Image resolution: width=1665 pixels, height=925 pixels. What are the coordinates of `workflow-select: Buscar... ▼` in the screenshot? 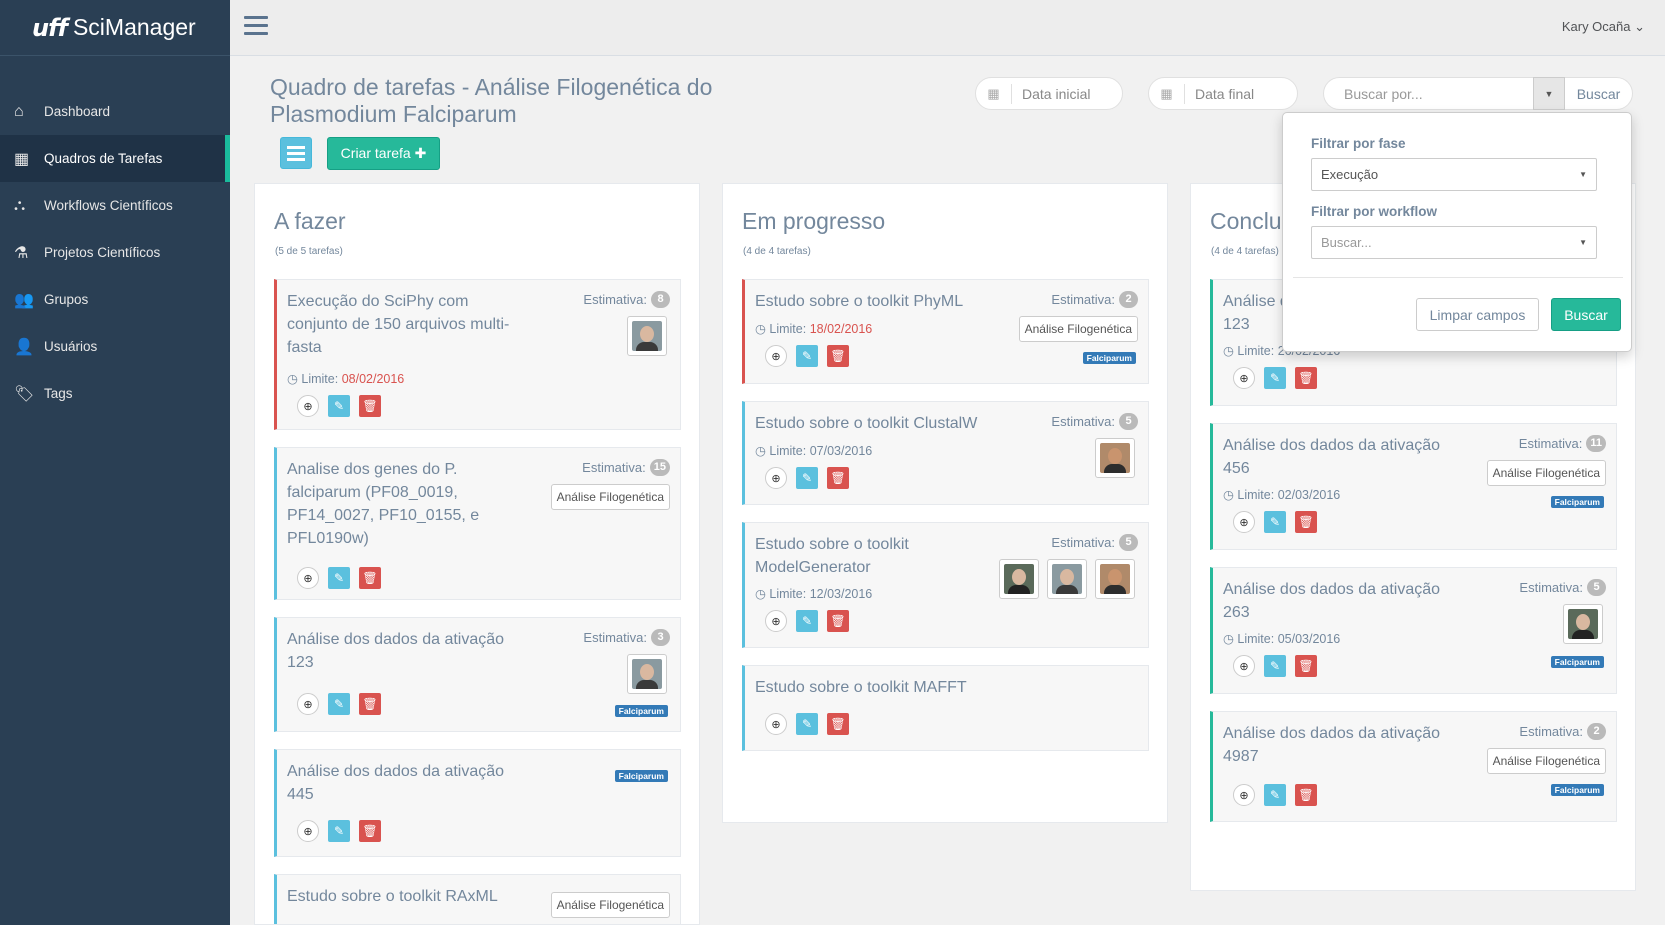 It's located at (1454, 242).